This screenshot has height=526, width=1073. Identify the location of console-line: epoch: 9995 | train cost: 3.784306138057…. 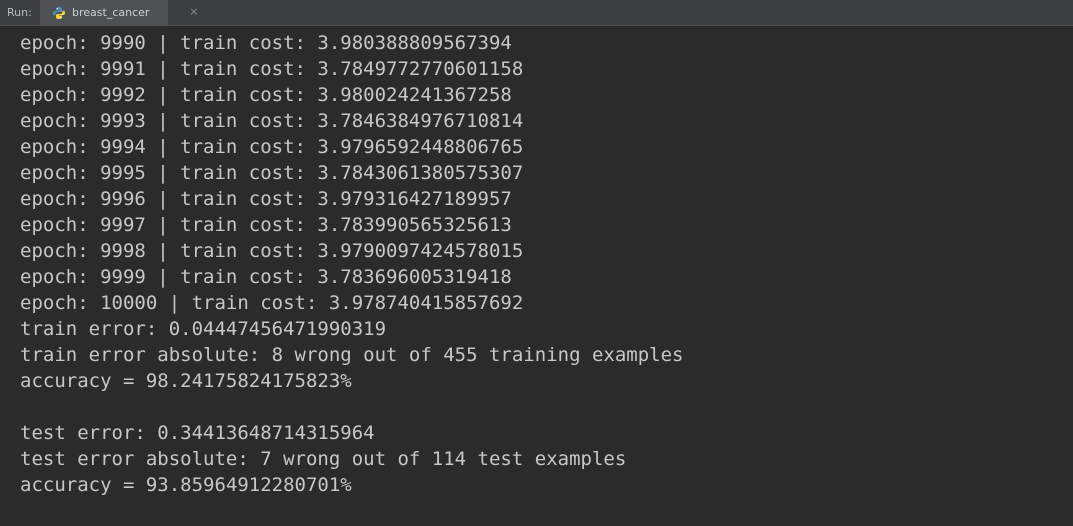
(272, 173).